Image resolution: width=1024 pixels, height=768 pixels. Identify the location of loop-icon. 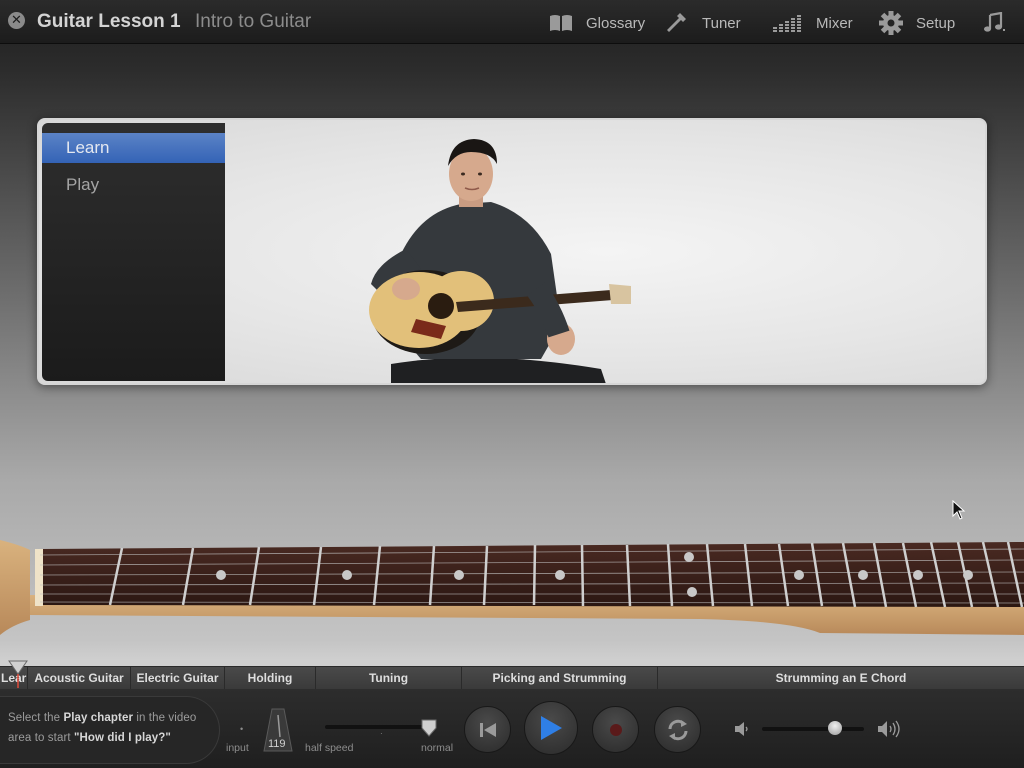
(677, 729).